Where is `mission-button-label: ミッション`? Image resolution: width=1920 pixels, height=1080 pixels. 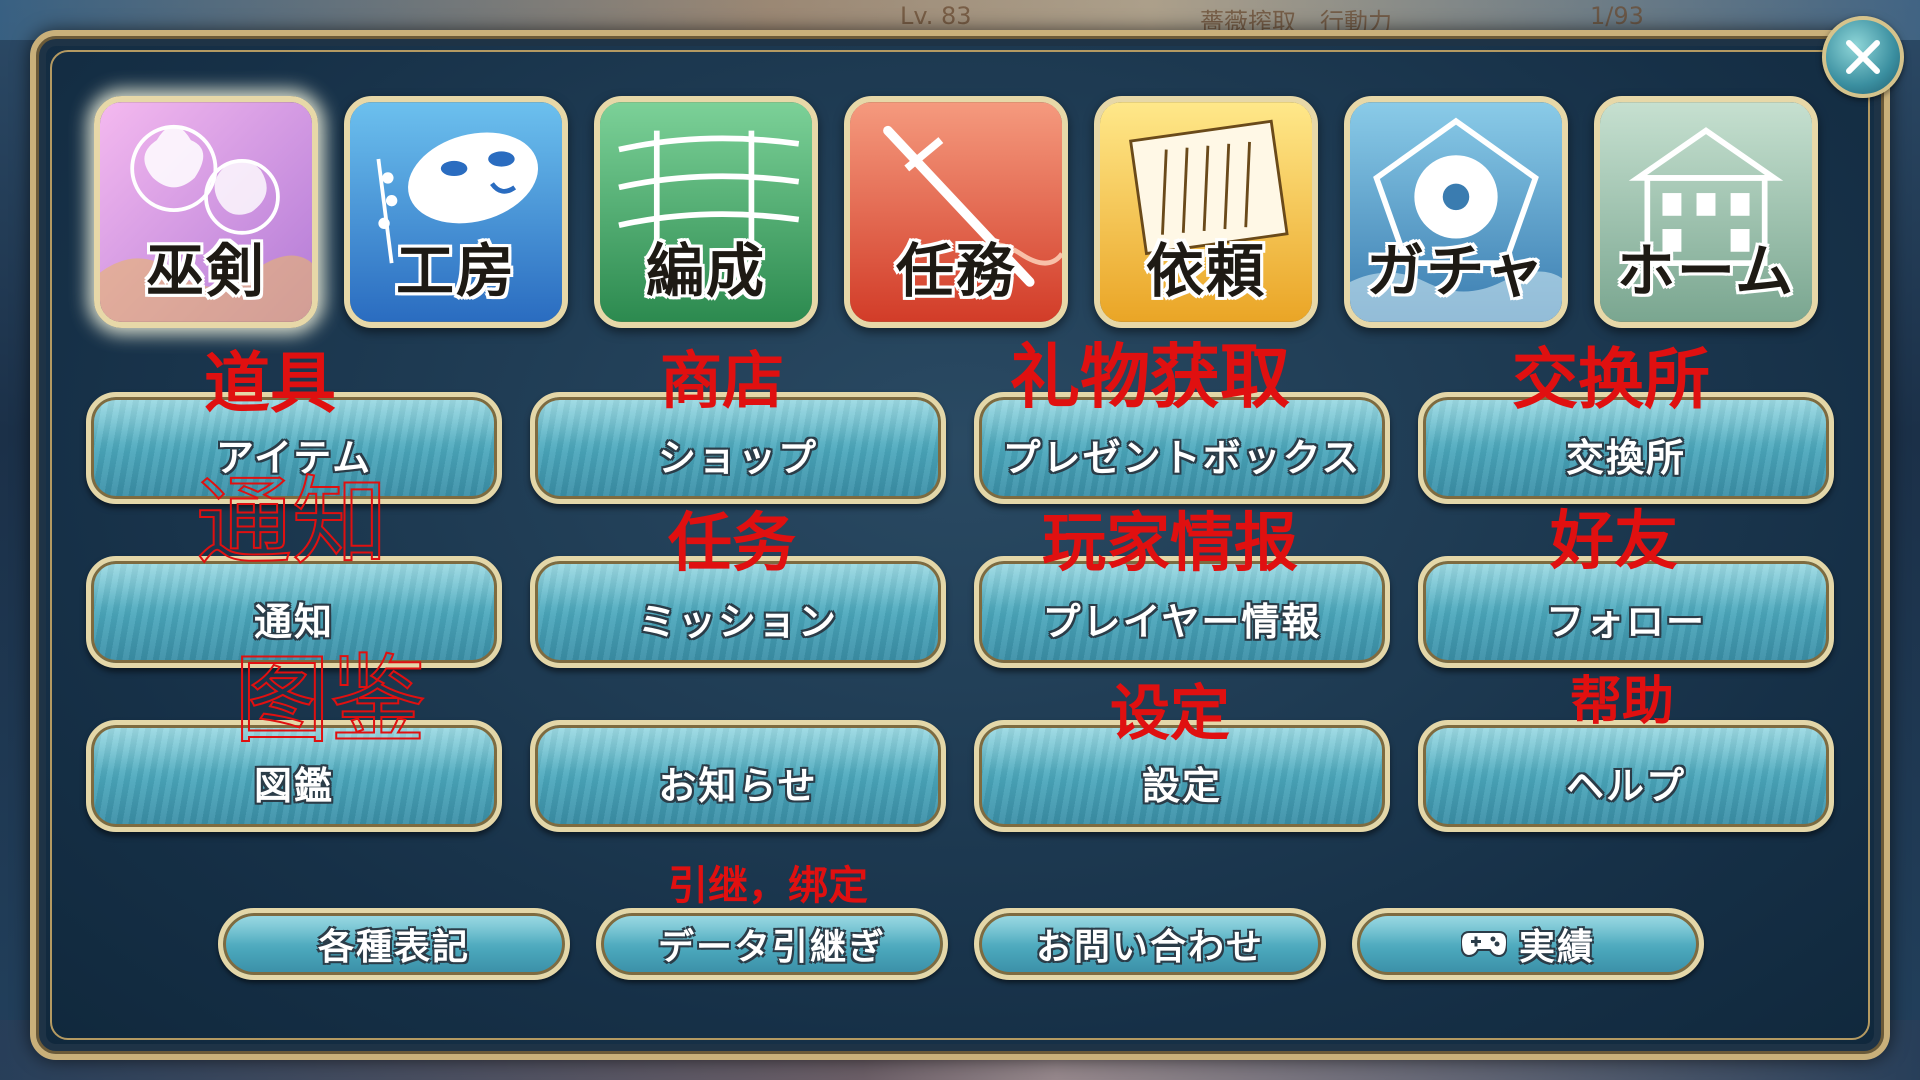 mission-button-label: ミッション is located at coordinates (737, 621).